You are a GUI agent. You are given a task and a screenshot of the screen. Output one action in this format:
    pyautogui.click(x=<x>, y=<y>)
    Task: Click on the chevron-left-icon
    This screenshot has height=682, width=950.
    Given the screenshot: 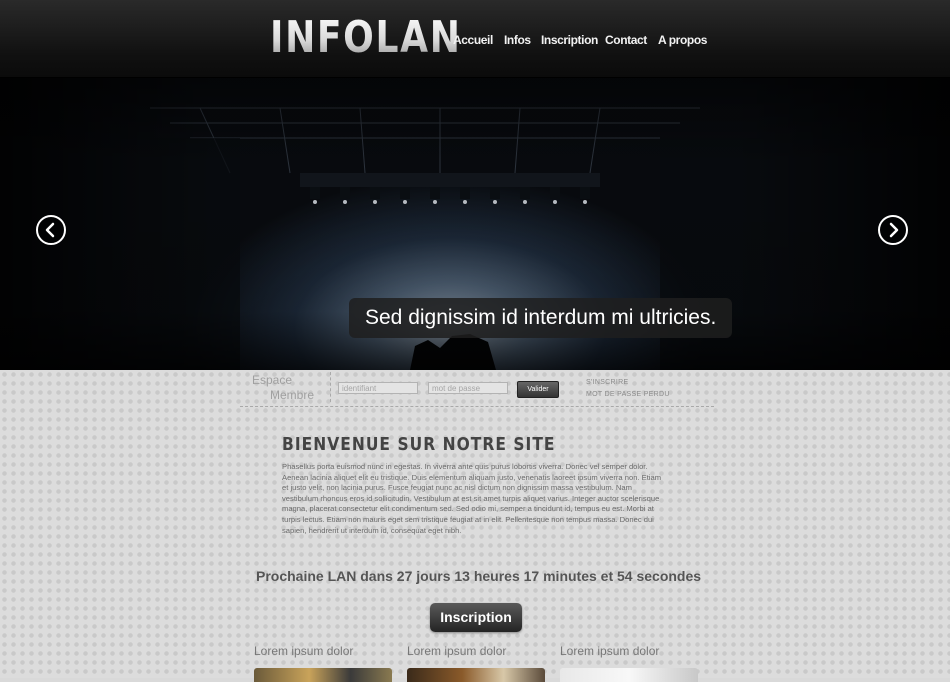 What is the action you would take?
    pyautogui.click(x=50, y=230)
    